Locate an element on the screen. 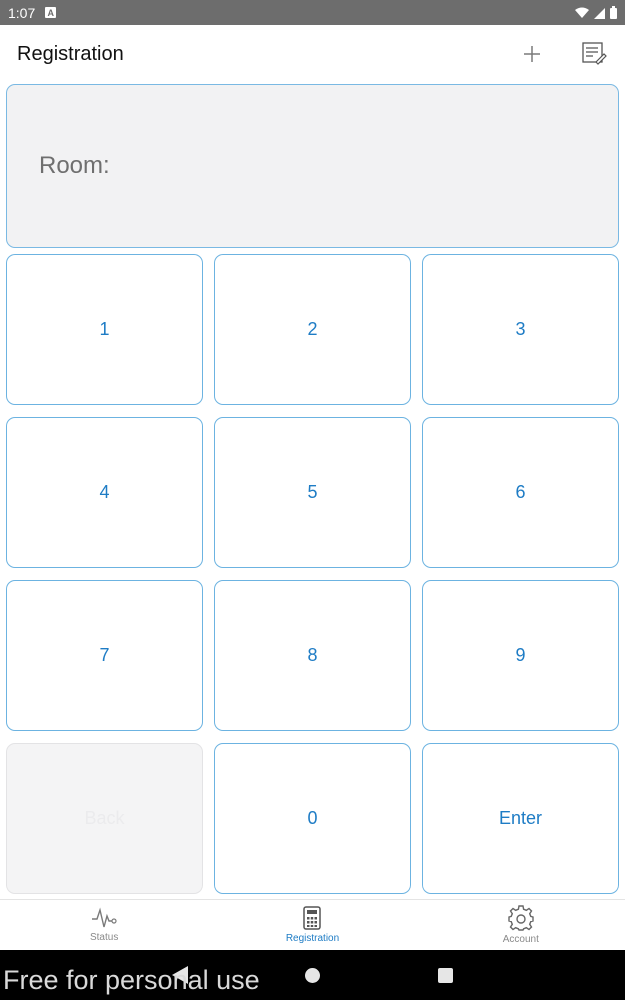  nav-item-status: Status is located at coordinates (104, 925).